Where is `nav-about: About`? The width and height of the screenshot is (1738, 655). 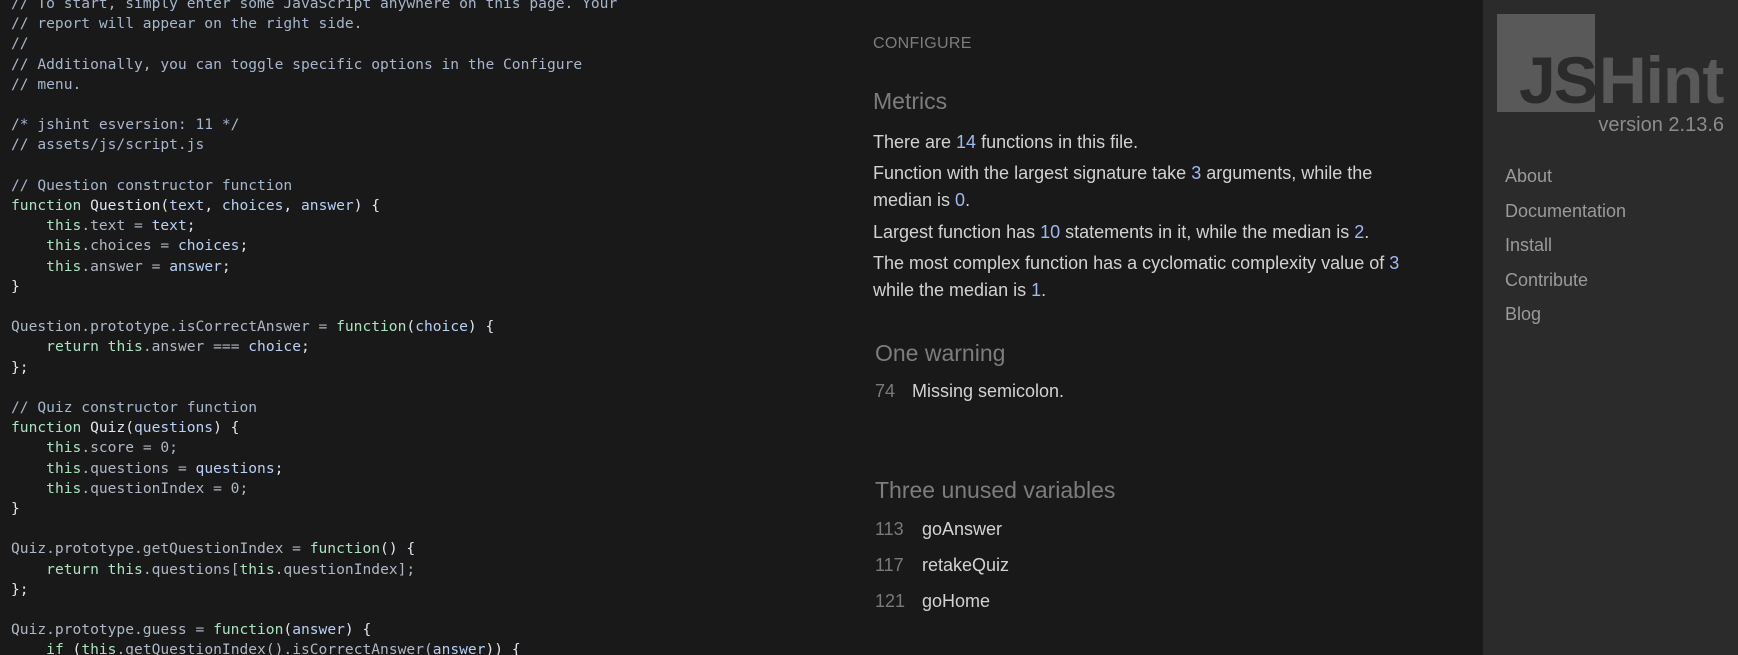 nav-about: About is located at coordinates (1528, 176).